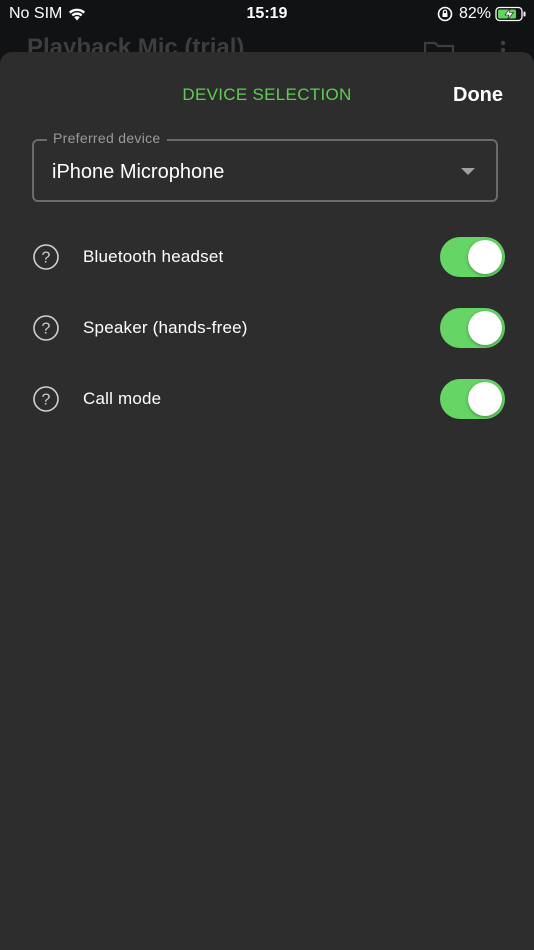 This screenshot has height=950, width=534. Describe the element at coordinates (107, 138) in the screenshot. I see `preferred-device-label: Preferred device` at that location.